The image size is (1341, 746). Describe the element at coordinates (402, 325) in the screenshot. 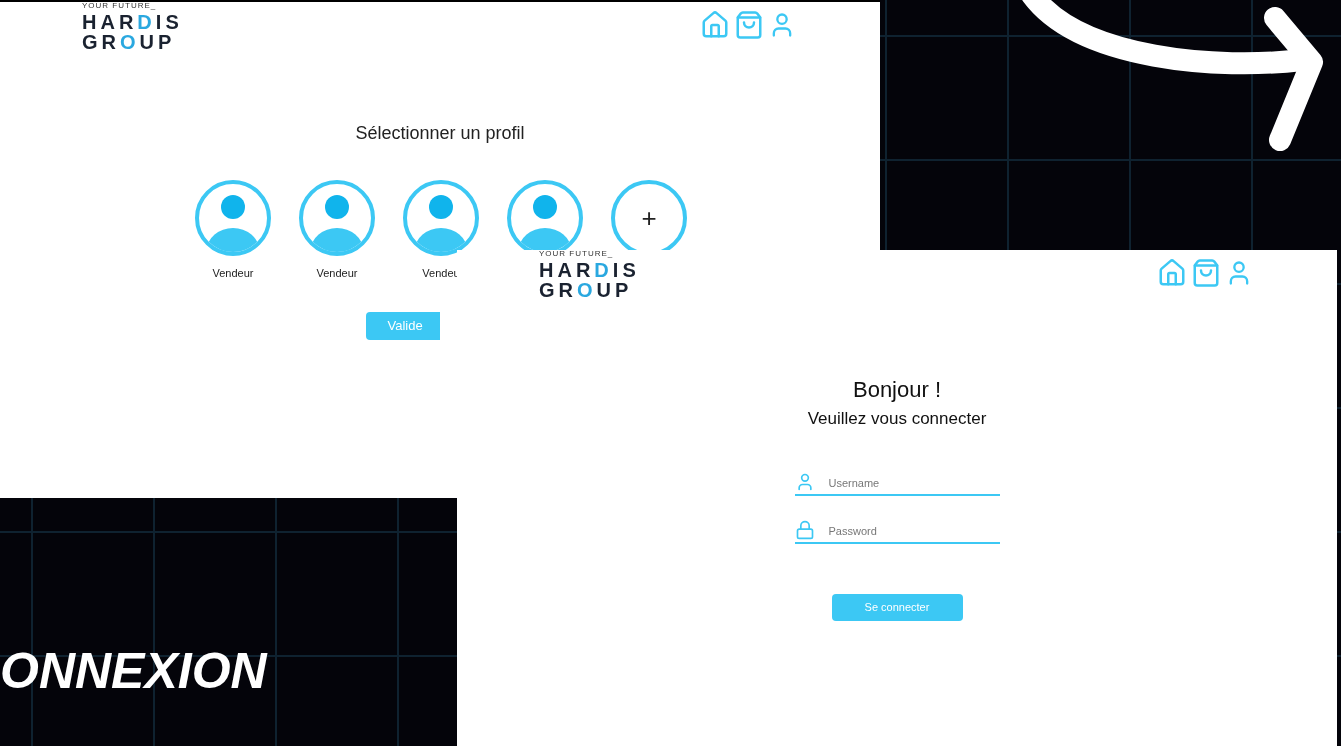

I see `validate-button: Valide` at that location.